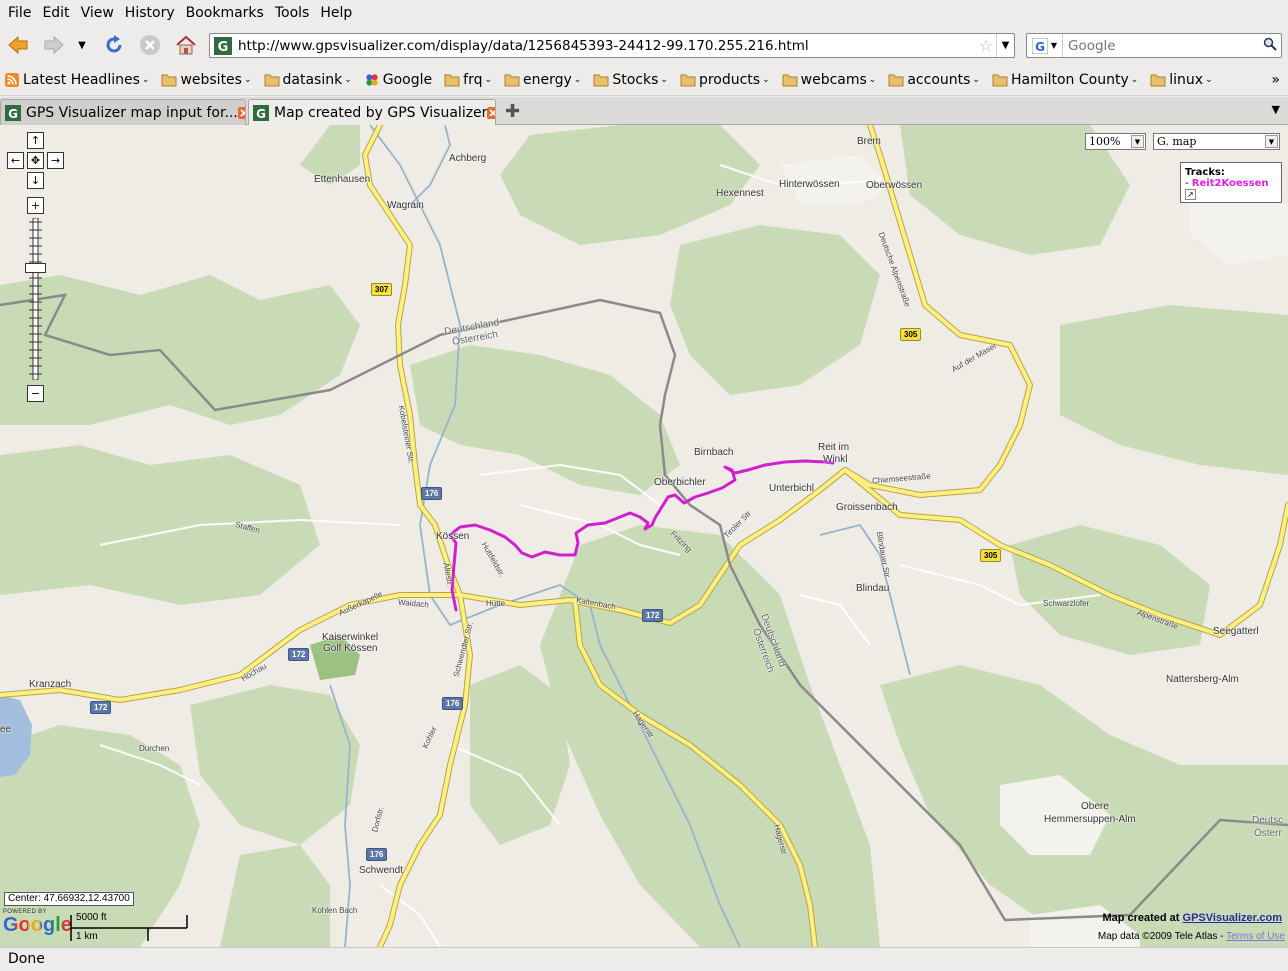 This screenshot has width=1288, height=971. Describe the element at coordinates (1069, 80) in the screenshot. I see `bookmark-label: Hamilton County` at that location.